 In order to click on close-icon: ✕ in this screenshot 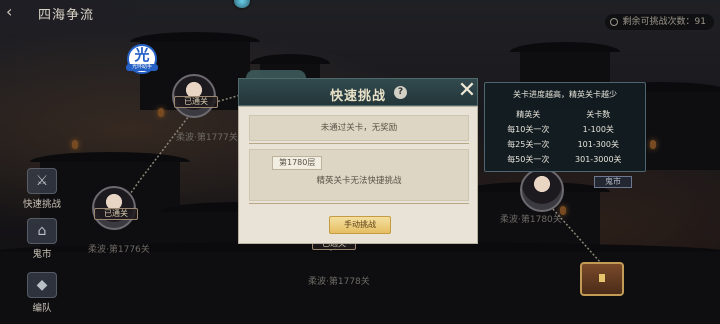, I will do `click(467, 91)`.